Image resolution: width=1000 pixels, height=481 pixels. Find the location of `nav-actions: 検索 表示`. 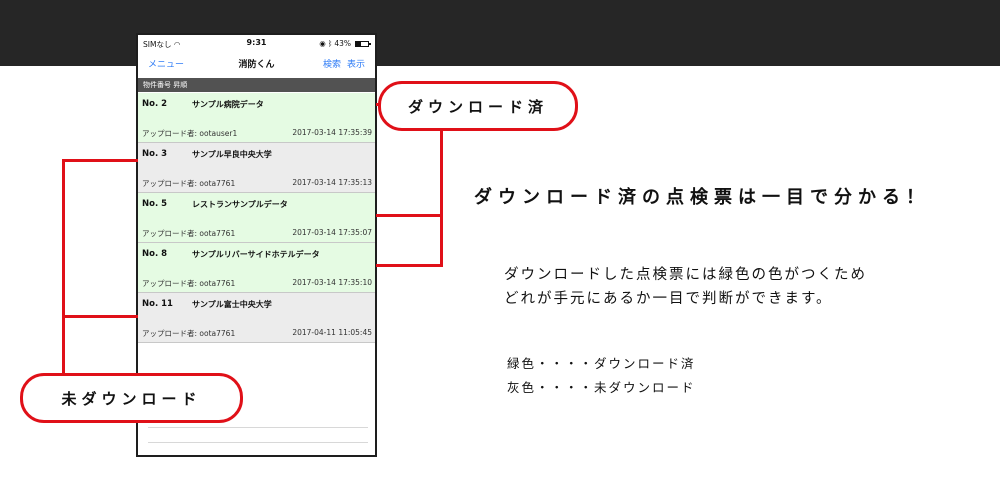

nav-actions: 検索 表示 is located at coordinates (344, 63).